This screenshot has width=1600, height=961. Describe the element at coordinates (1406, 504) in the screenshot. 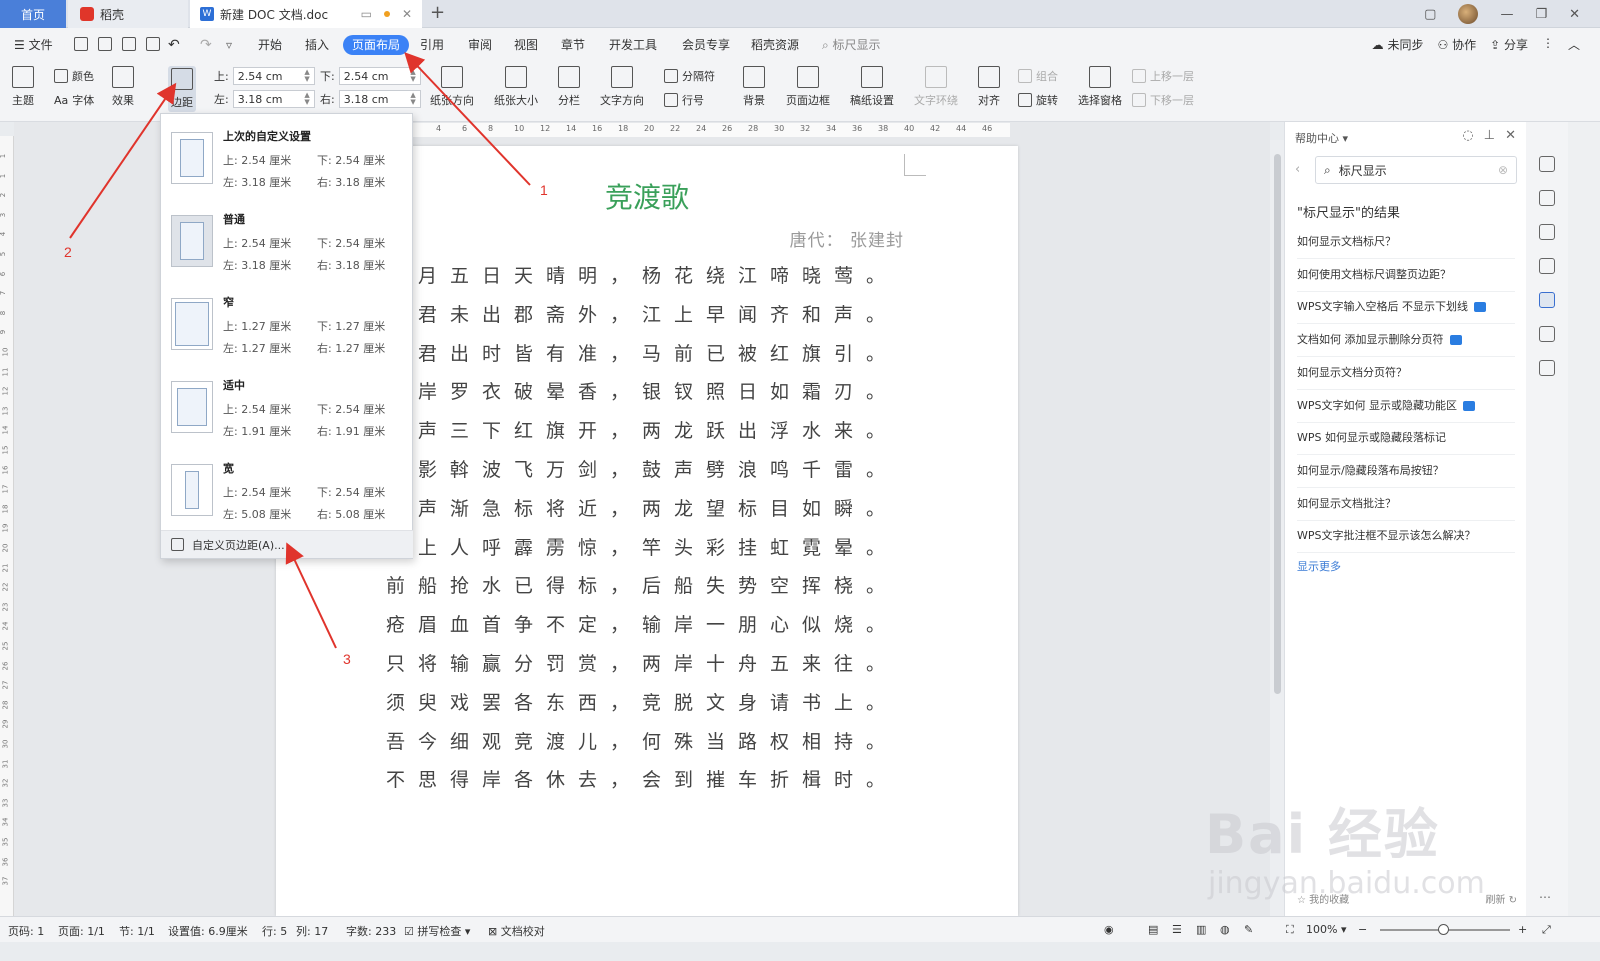

I see `help-result-link: 如何显示文档批注？` at that location.